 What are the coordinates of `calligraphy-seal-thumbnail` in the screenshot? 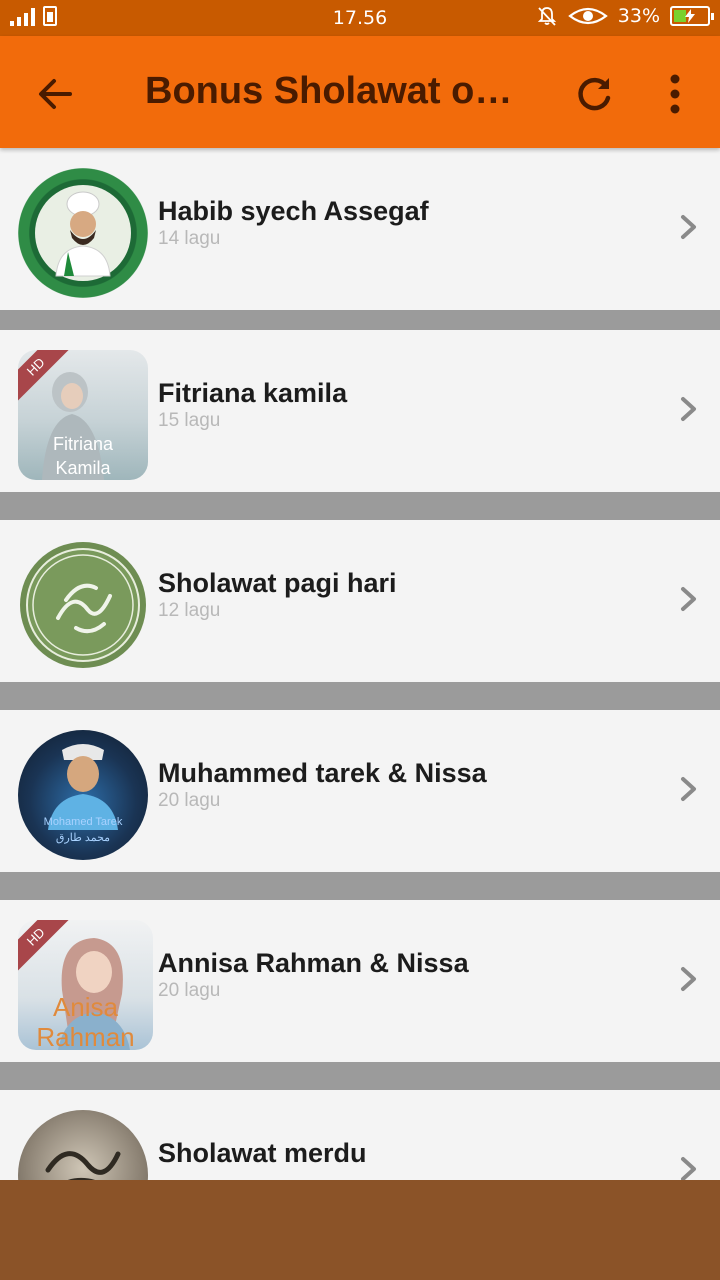 It's located at (83, 605).